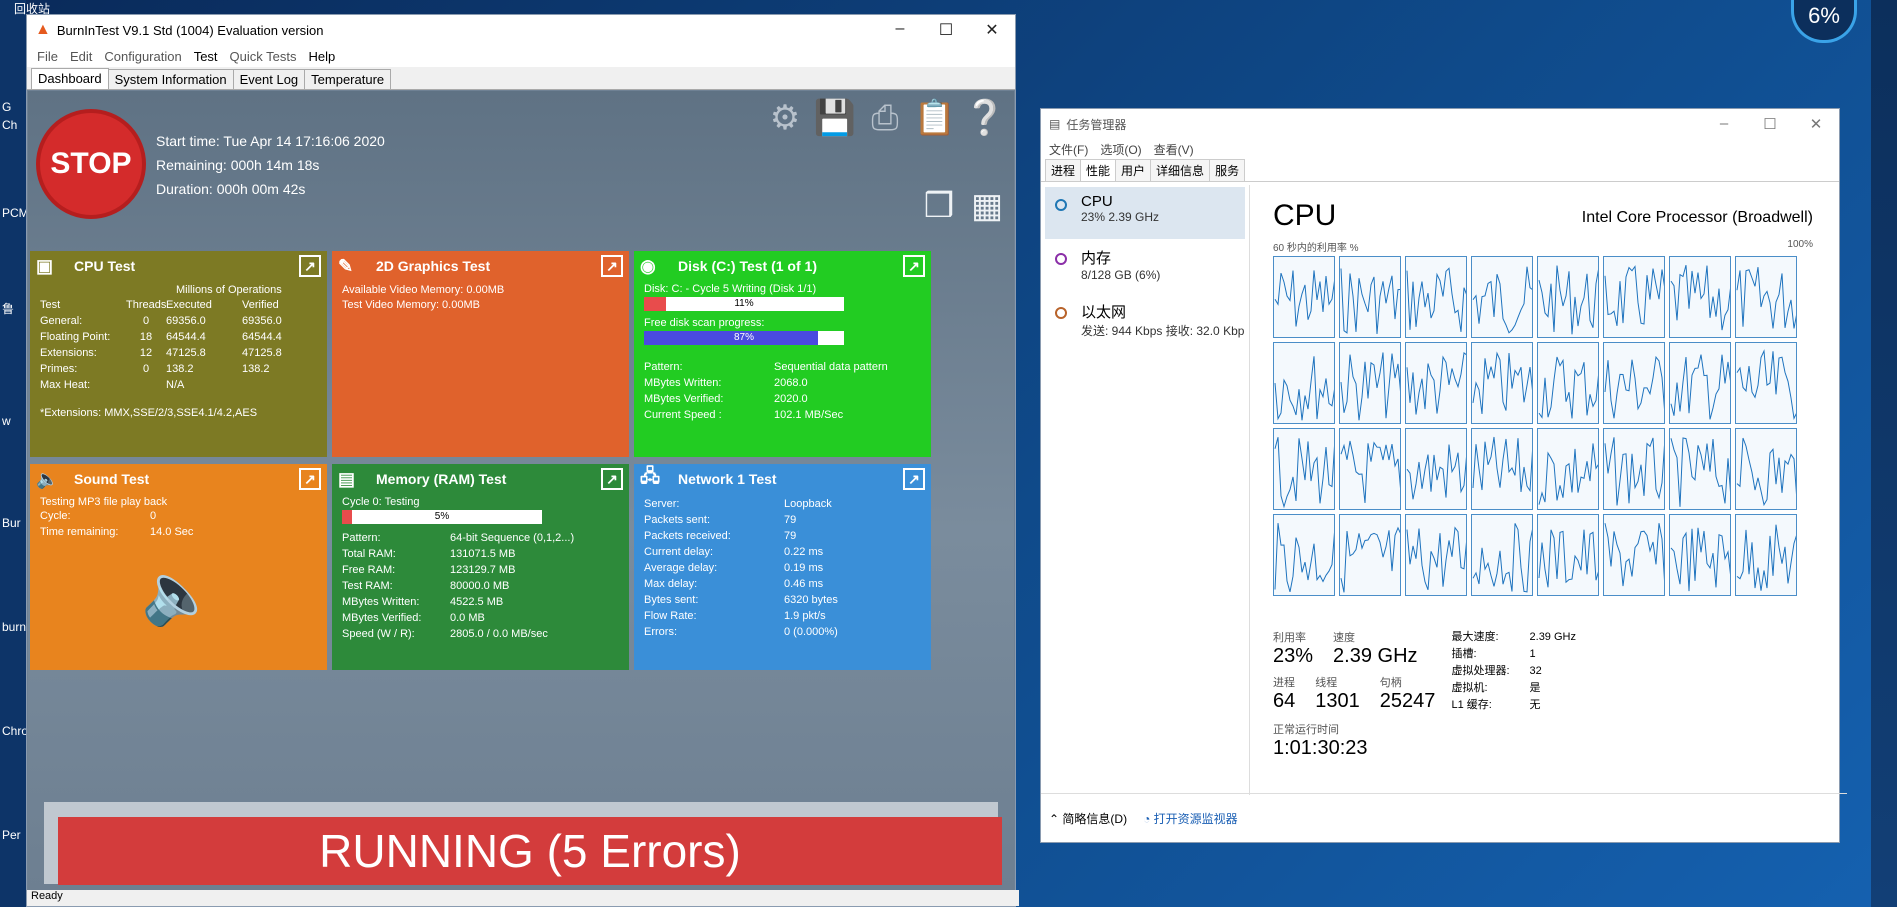  Describe the element at coordinates (731, 338) in the screenshot. I see `progress-fill` at that location.